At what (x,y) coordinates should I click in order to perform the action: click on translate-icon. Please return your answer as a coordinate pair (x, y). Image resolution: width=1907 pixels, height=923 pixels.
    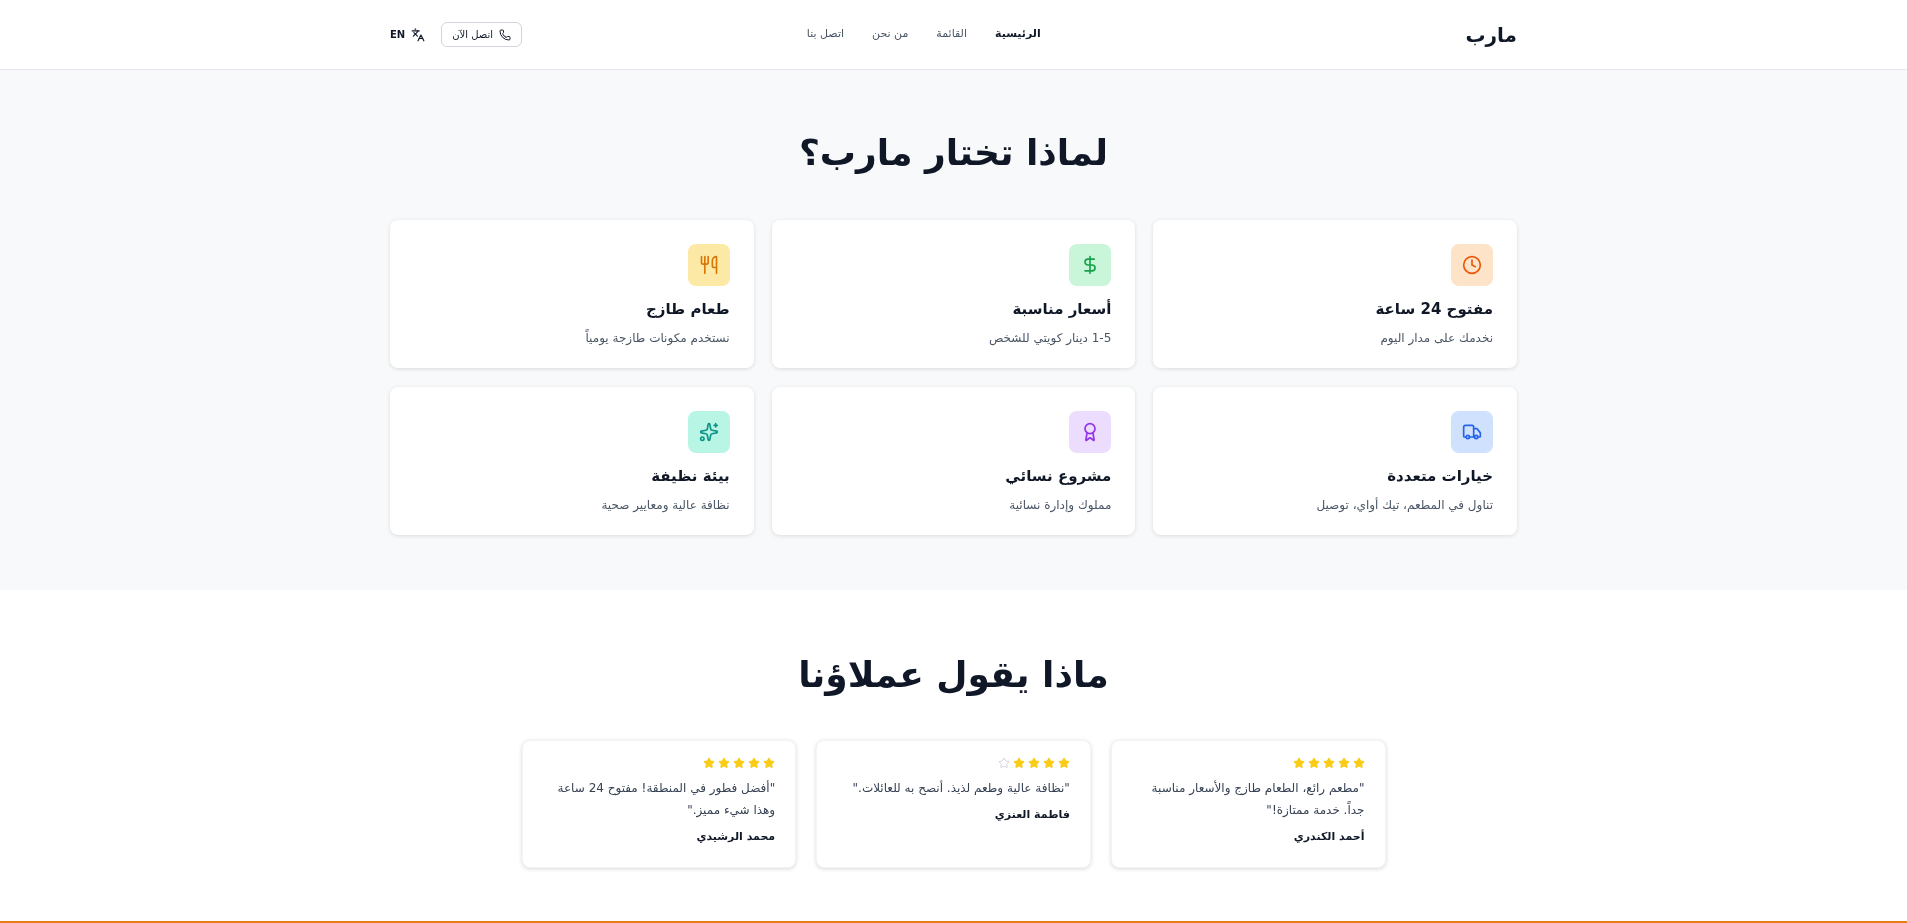
    Looking at the image, I should click on (418, 34).